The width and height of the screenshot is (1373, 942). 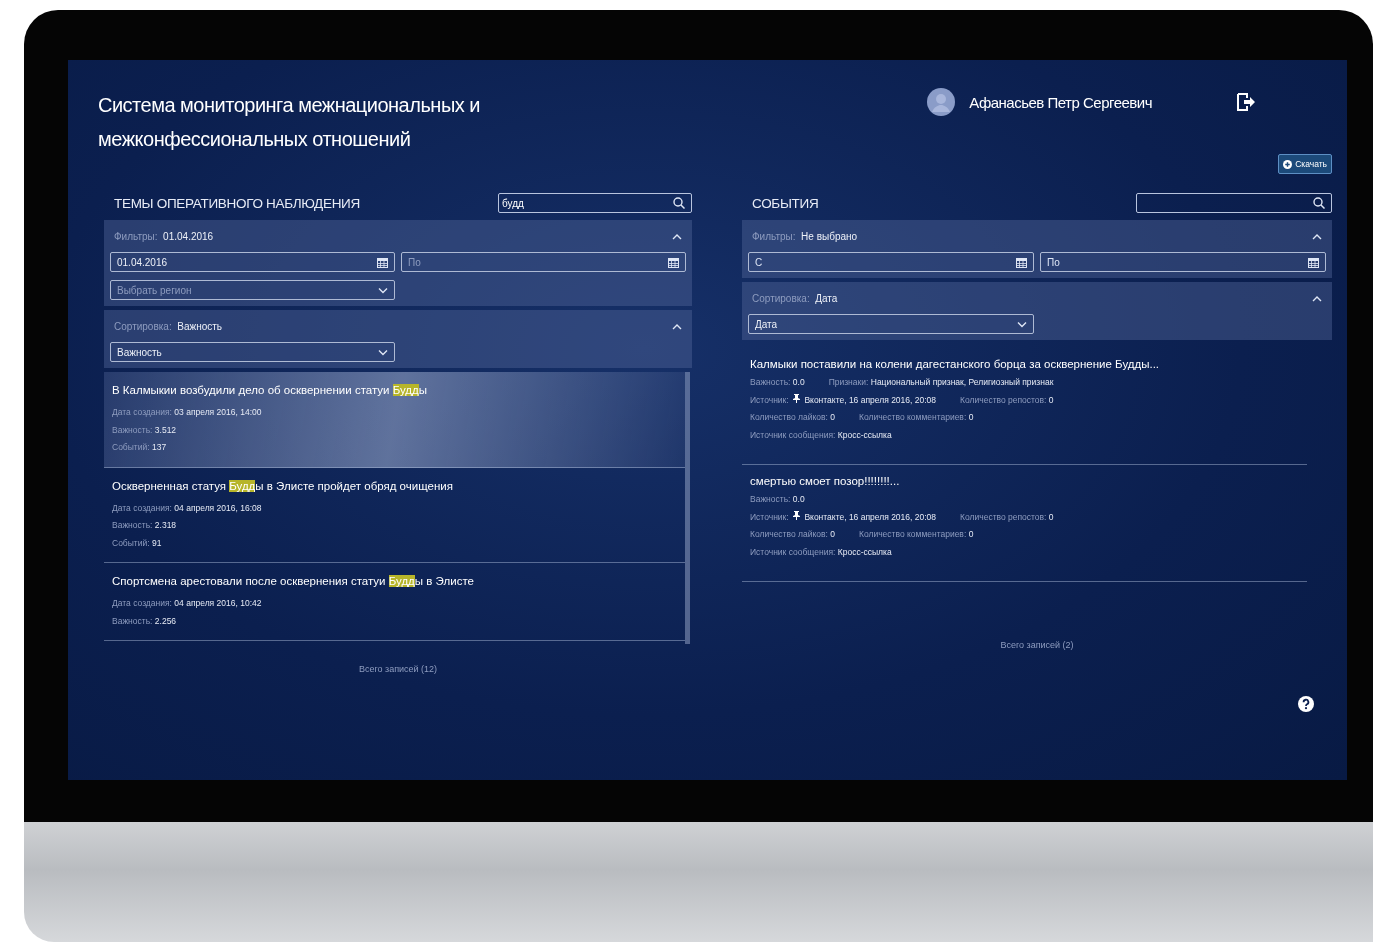 What do you see at coordinates (187, 412) in the screenshot?
I see `meta-text: Дата создания: 03 апреля 2016, 14:00` at bounding box center [187, 412].